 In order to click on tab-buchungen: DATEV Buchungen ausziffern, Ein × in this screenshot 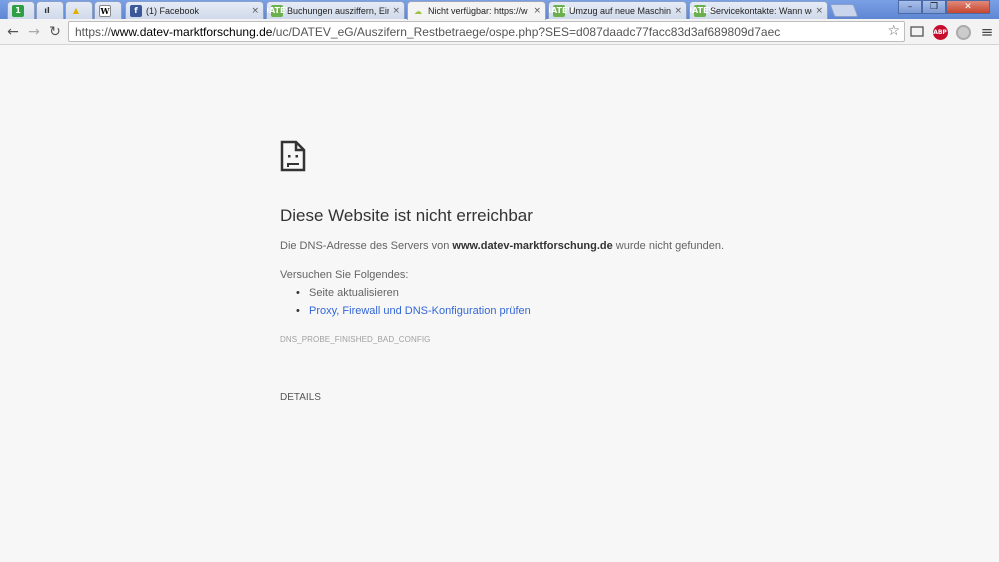, I will do `click(335, 10)`.